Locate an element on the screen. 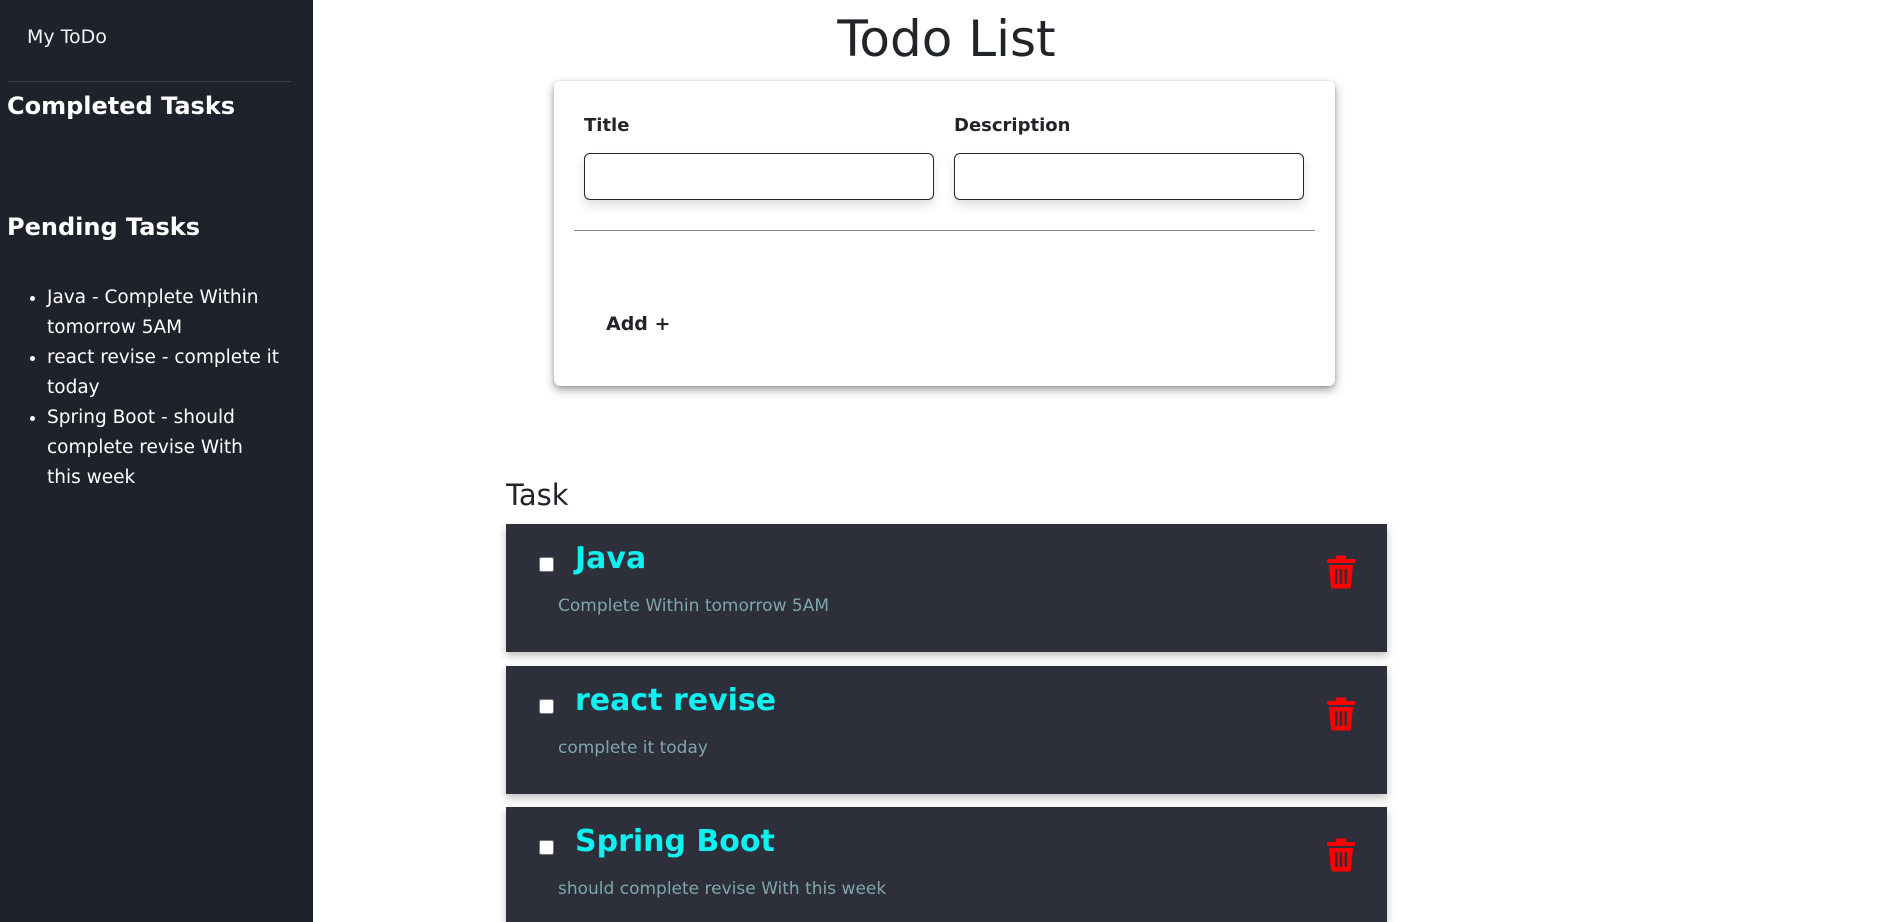 Image resolution: width=1878 pixels, height=922 pixels. completed-tasks-heading: Completed Tasks is located at coordinates (121, 106).